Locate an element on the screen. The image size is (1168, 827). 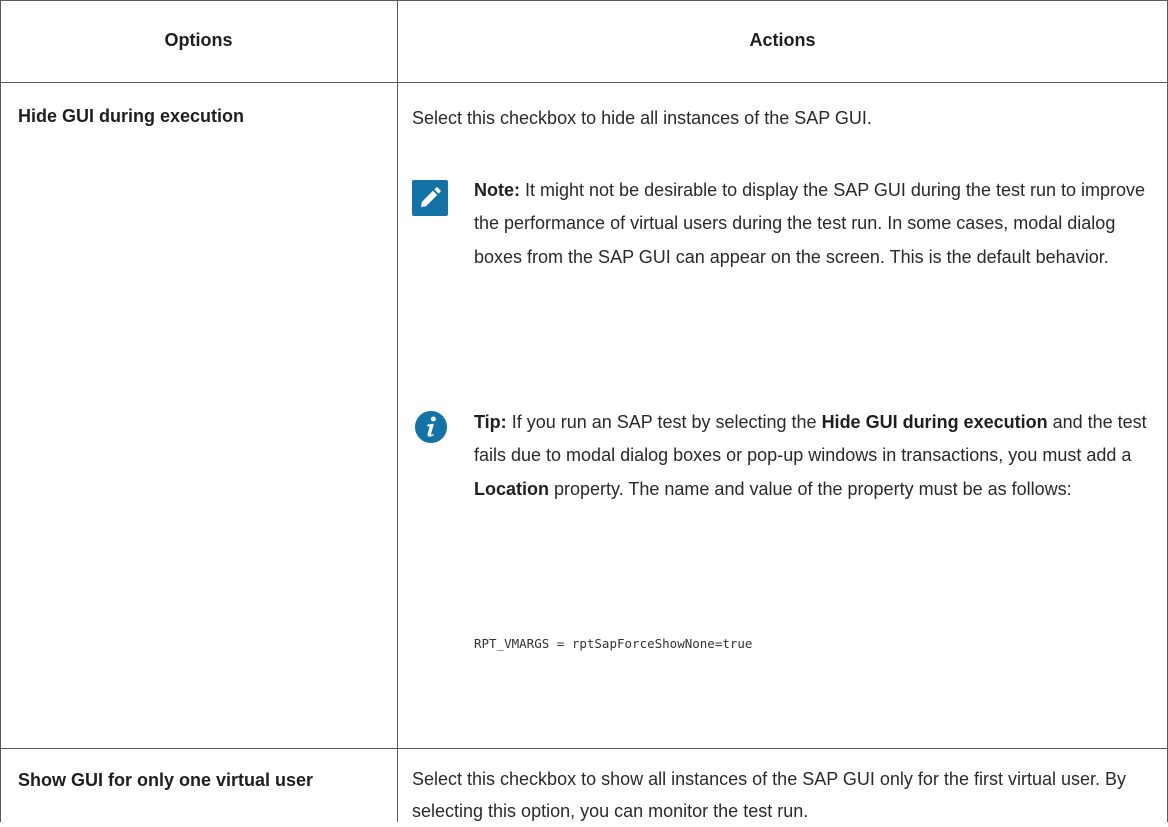
row-divider is located at coordinates (584, 748).